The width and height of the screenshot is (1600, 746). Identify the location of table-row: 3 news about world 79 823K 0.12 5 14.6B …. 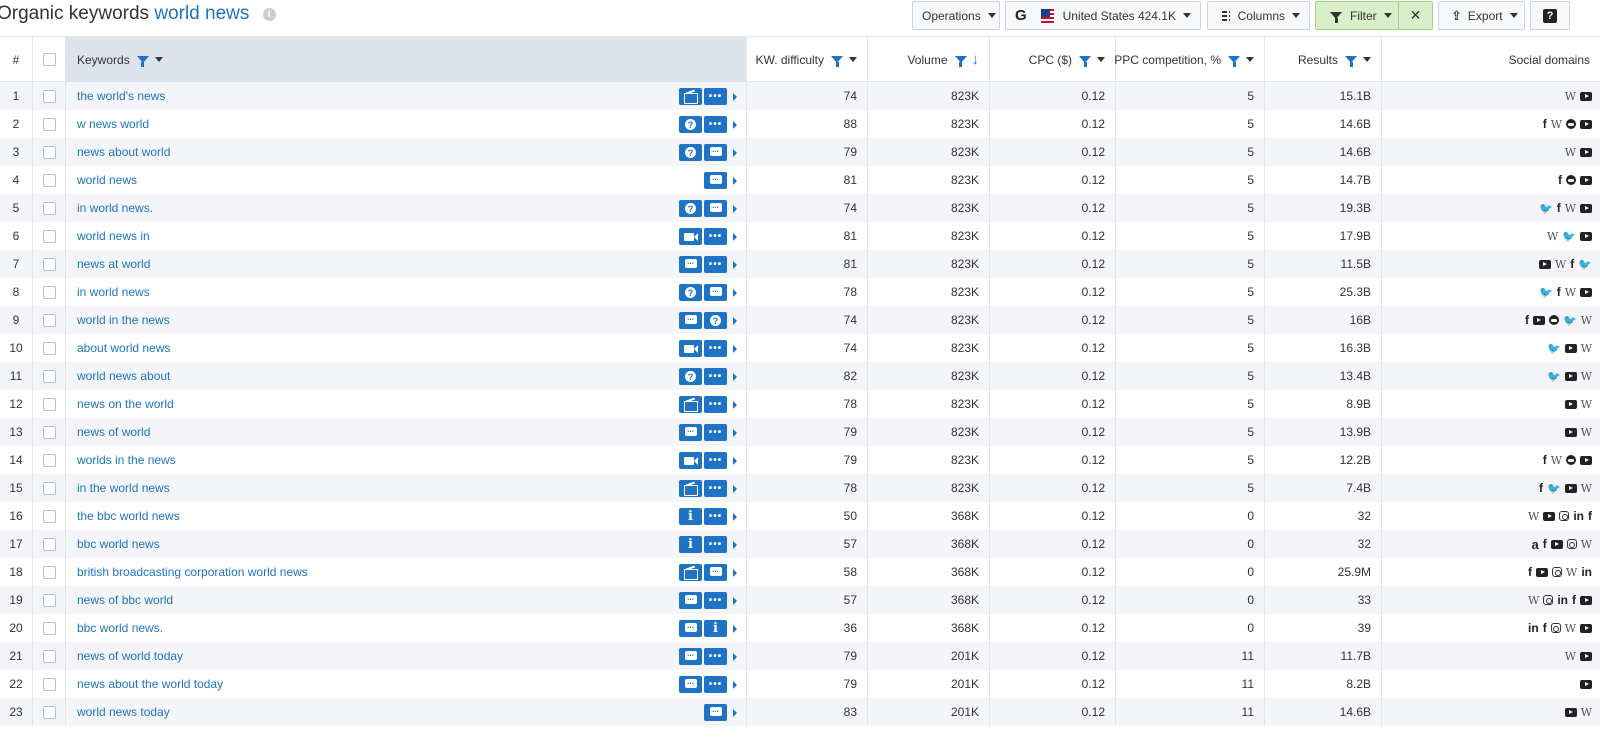
(800, 152).